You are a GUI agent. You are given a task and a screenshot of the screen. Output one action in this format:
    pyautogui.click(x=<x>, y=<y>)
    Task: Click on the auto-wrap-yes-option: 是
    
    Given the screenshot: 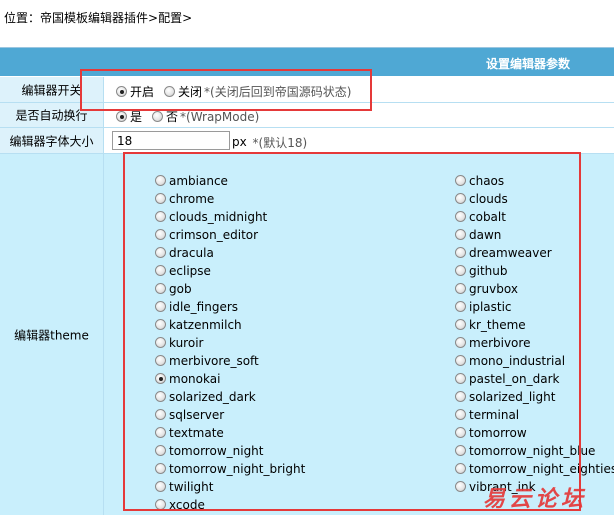 What is the action you would take?
    pyautogui.click(x=129, y=116)
    